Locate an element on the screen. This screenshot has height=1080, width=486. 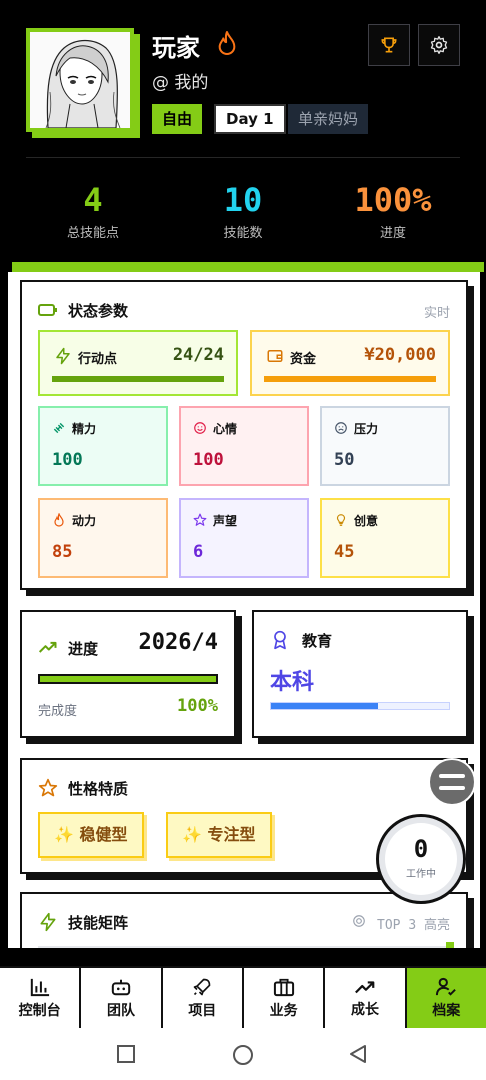
education-bar is located at coordinates (360, 706).